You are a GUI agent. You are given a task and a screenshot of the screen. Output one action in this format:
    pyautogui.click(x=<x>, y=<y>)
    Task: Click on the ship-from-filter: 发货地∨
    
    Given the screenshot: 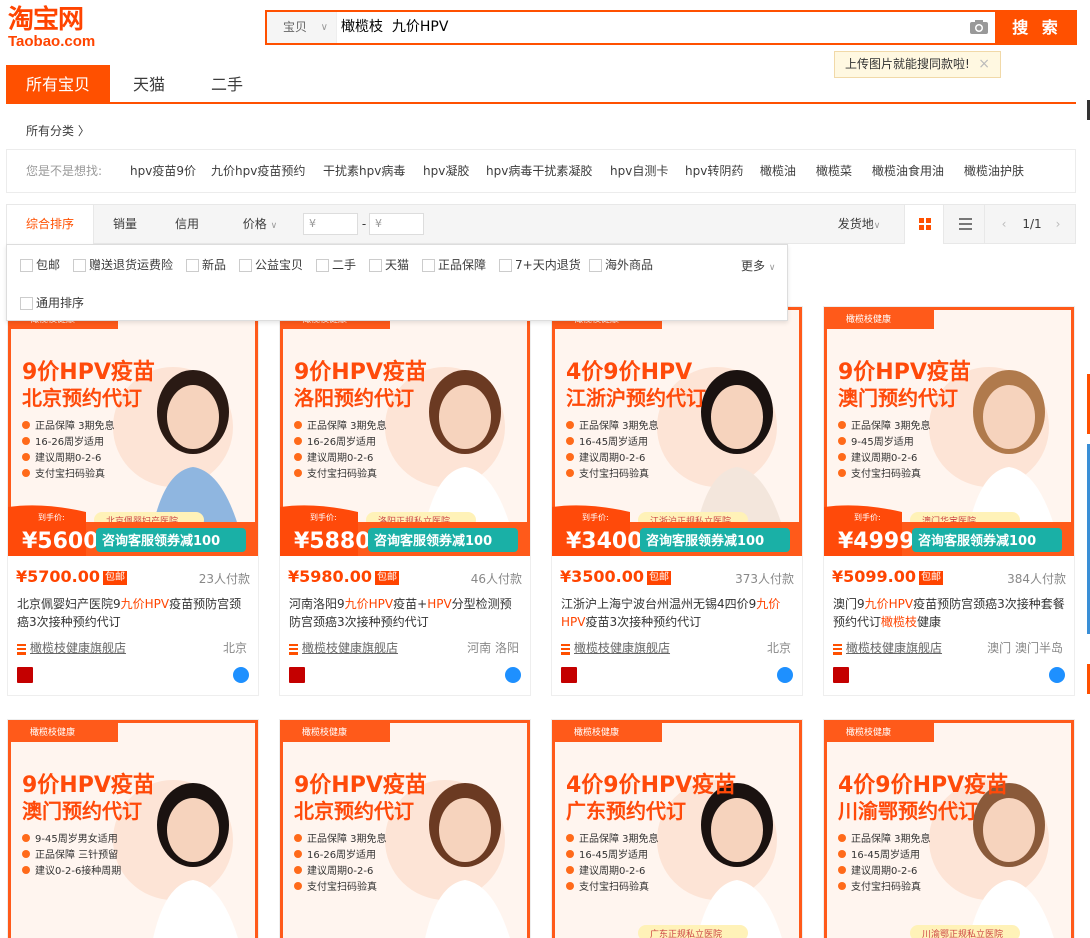 What is the action you would take?
    pyautogui.click(x=859, y=225)
    